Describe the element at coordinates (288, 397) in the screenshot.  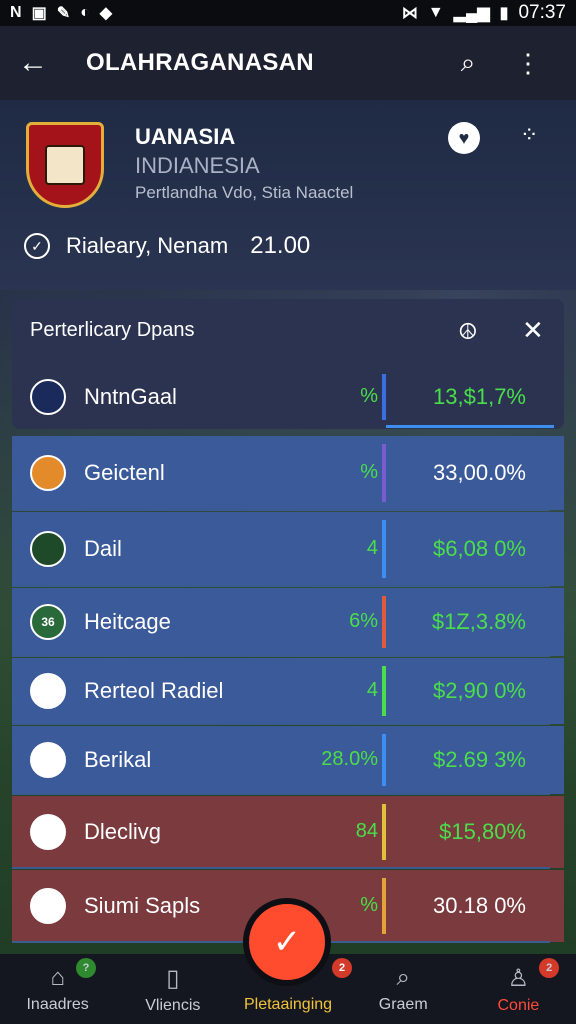
I see `stats-row: NntnGaal% 13,$1,7%` at that location.